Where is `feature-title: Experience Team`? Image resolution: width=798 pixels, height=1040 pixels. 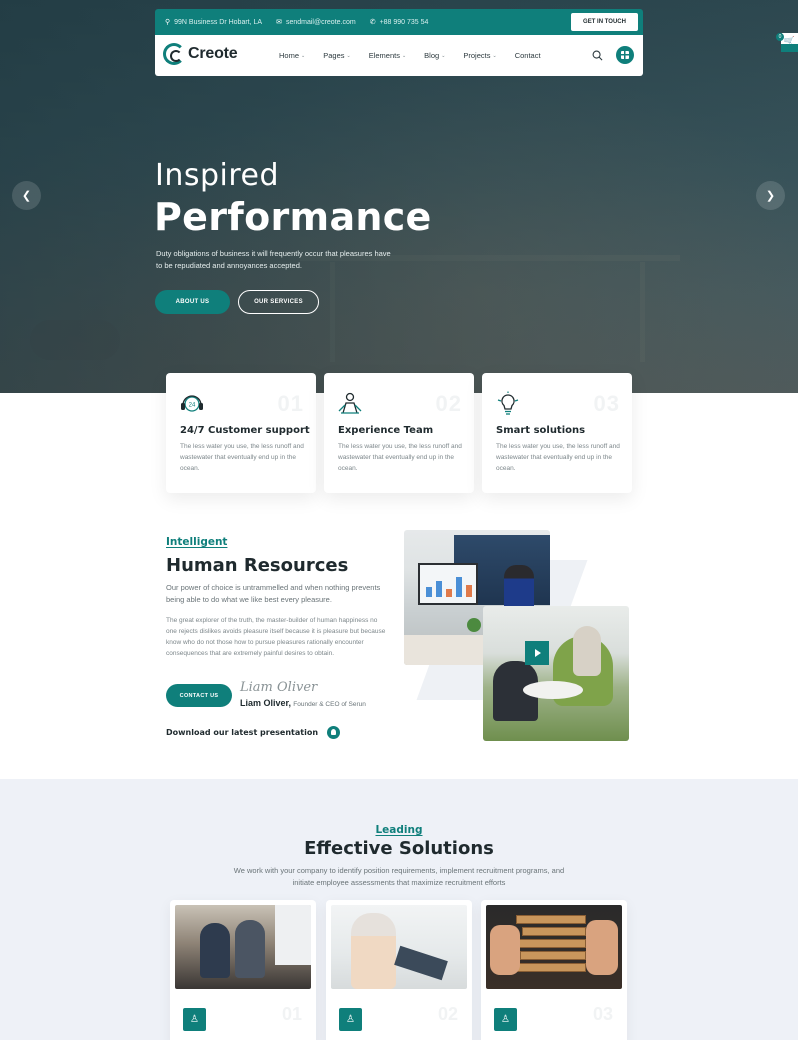
feature-title: Experience Team is located at coordinates (386, 430).